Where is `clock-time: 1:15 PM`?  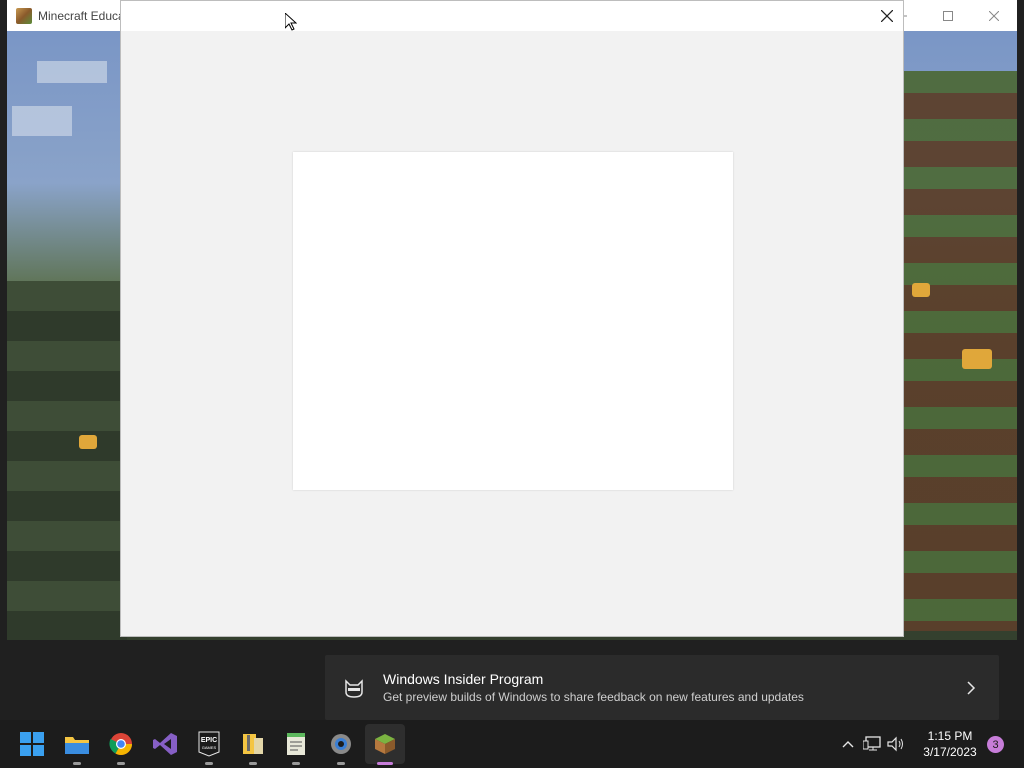
clock-time: 1:15 PM is located at coordinates (950, 736).